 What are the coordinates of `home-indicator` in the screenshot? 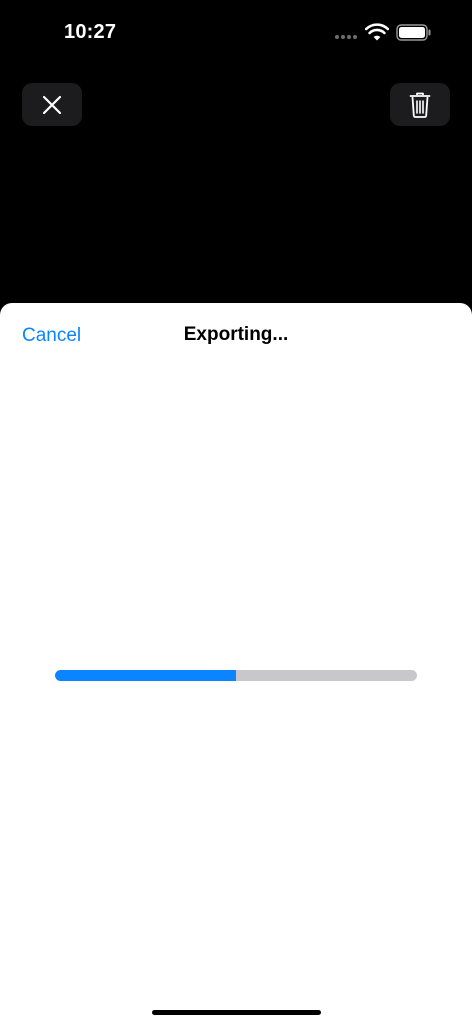 It's located at (236, 1012).